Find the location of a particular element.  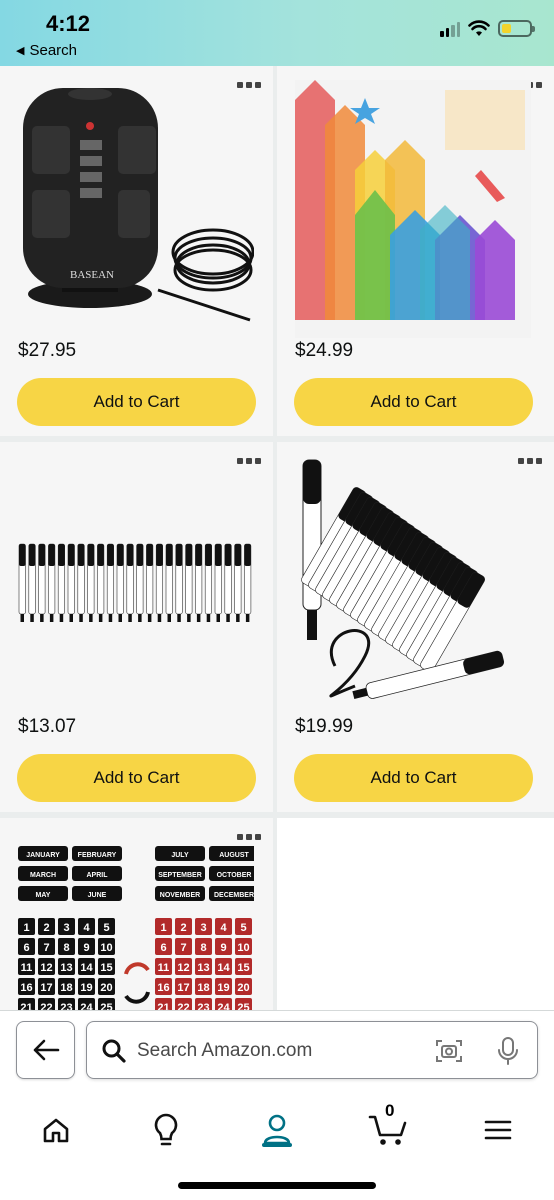

month-label: JULY is located at coordinates (180, 855).